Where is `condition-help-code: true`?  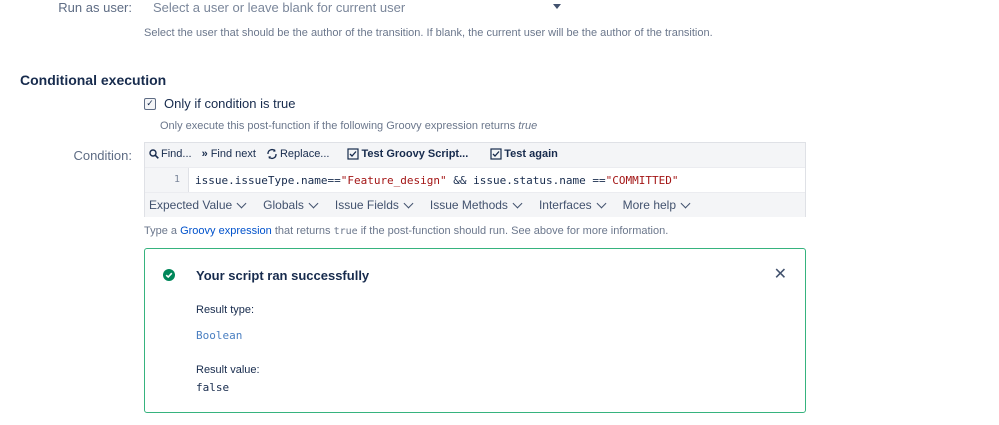
condition-help-code: true is located at coordinates (345, 231).